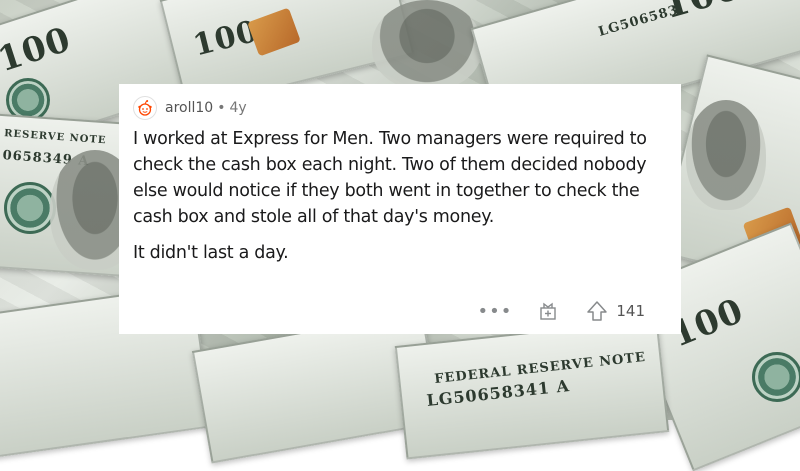  What do you see at coordinates (189, 108) in the screenshot?
I see `username-link: aroll10` at bounding box center [189, 108].